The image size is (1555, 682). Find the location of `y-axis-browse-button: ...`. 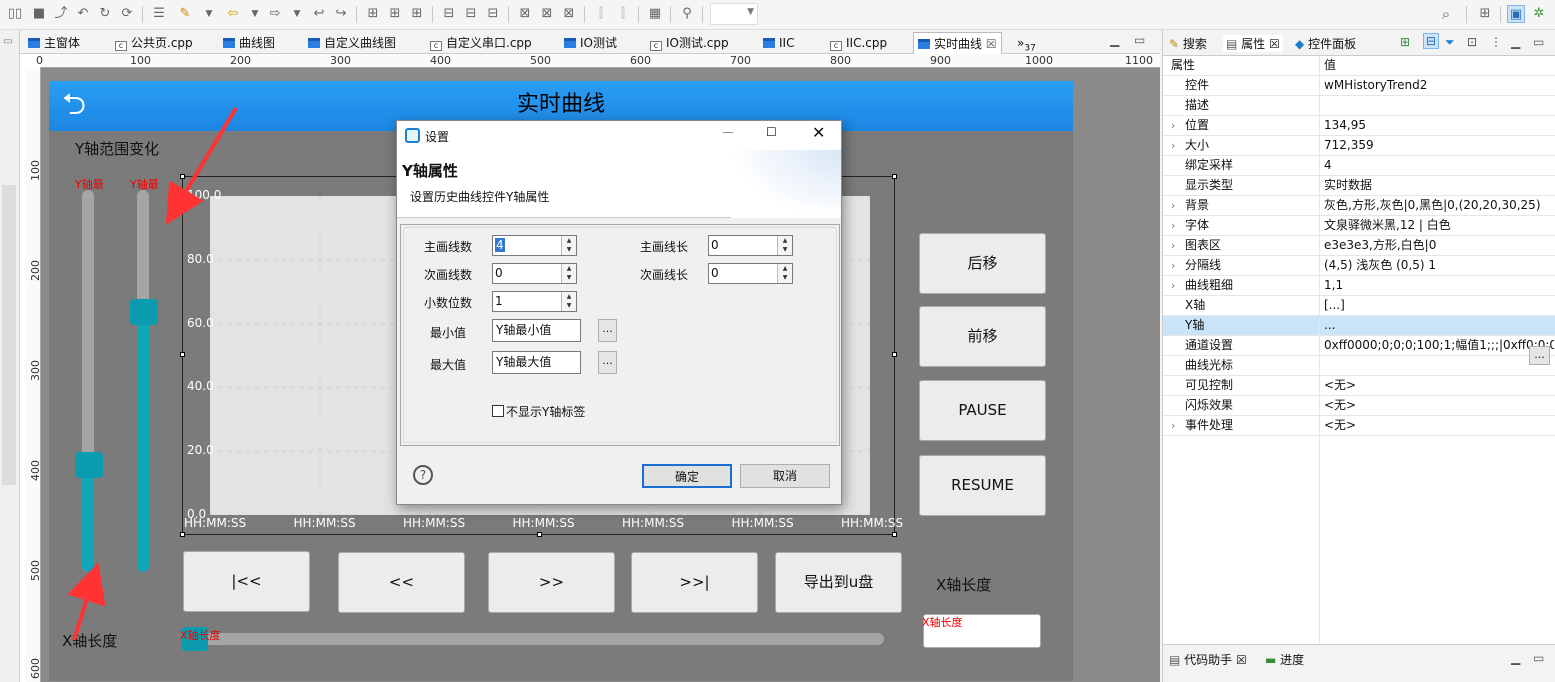

y-axis-browse-button: ... is located at coordinates (1539, 355).